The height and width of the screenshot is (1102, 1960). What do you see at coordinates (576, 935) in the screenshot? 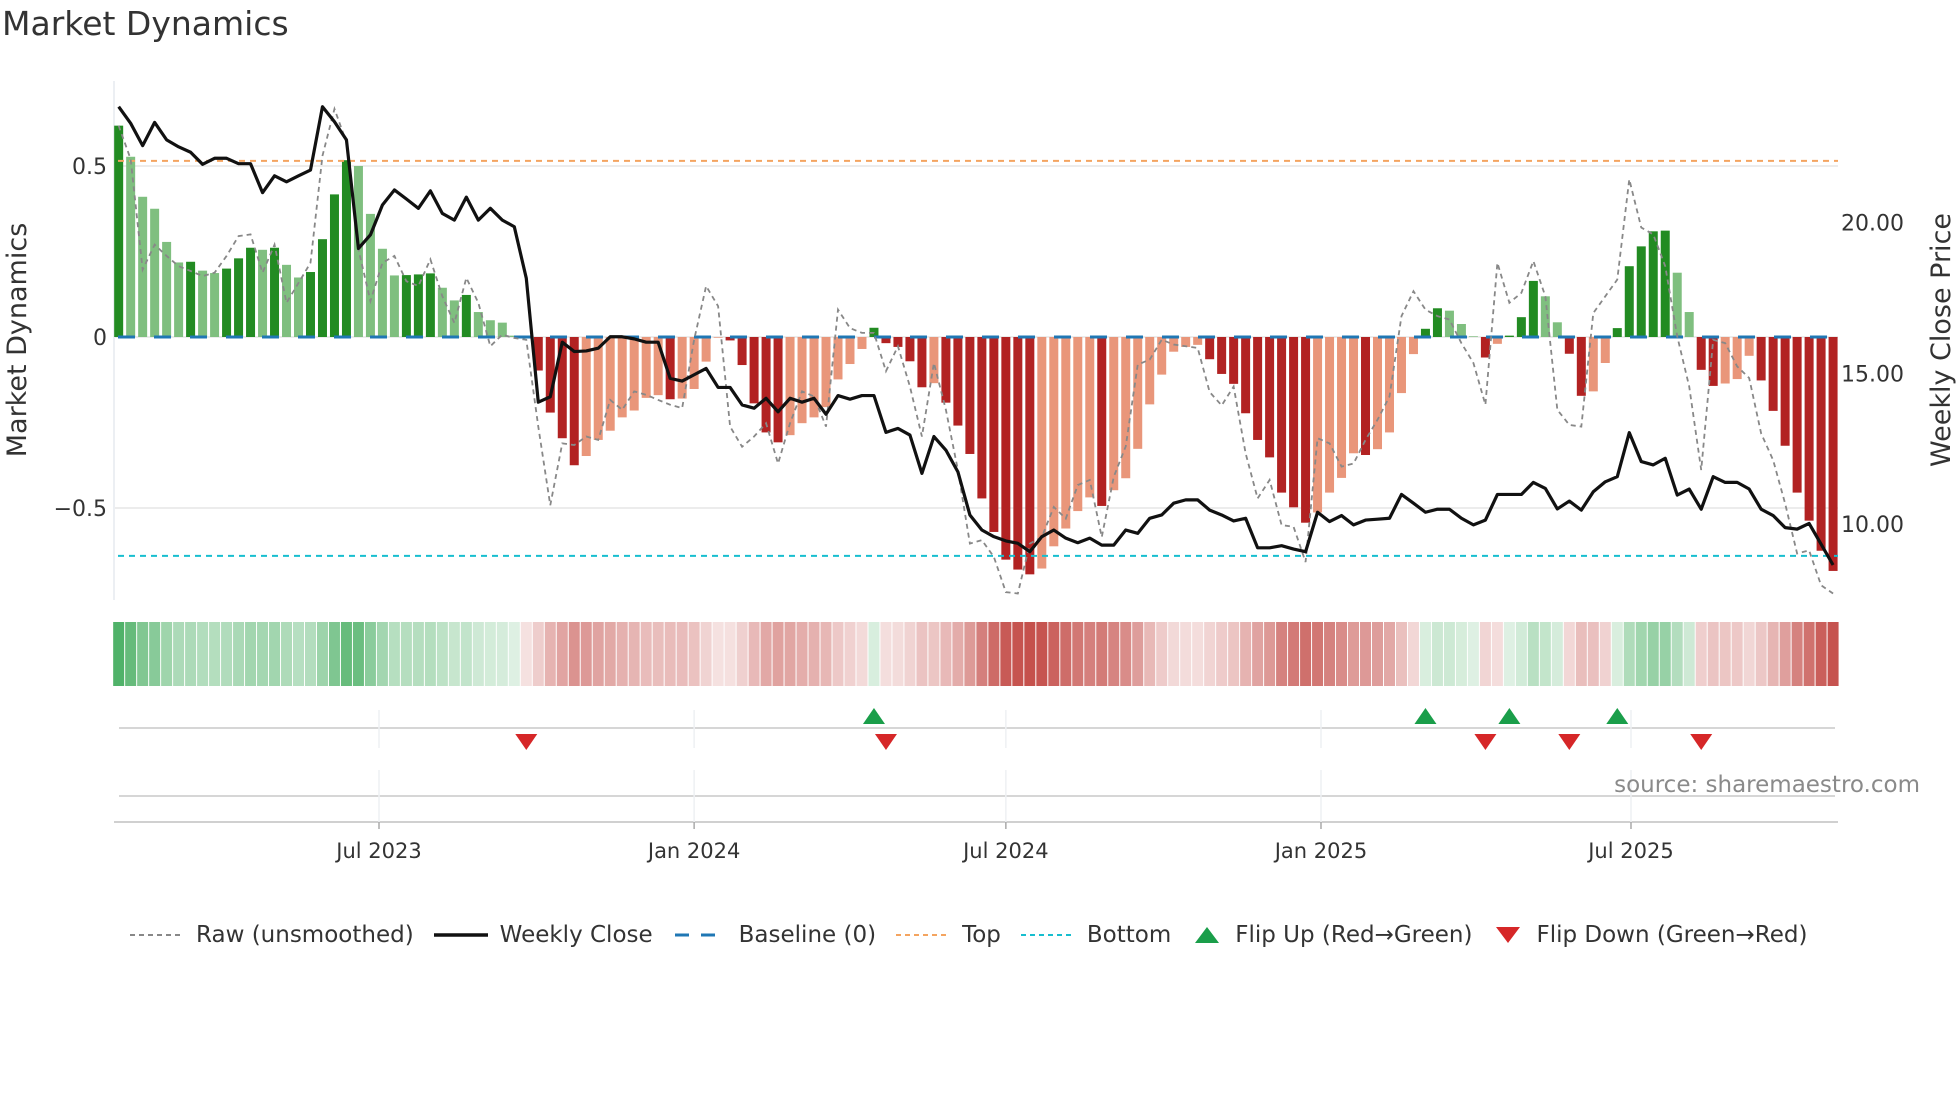
I see `legend-label: Weekly Close` at bounding box center [576, 935].